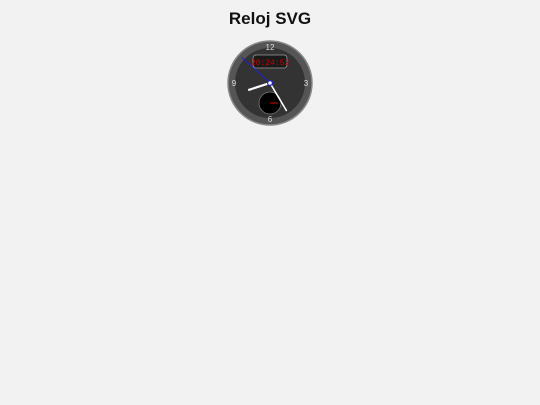 The height and width of the screenshot is (405, 540). I want to click on numeral-3: 3, so click(306, 83).